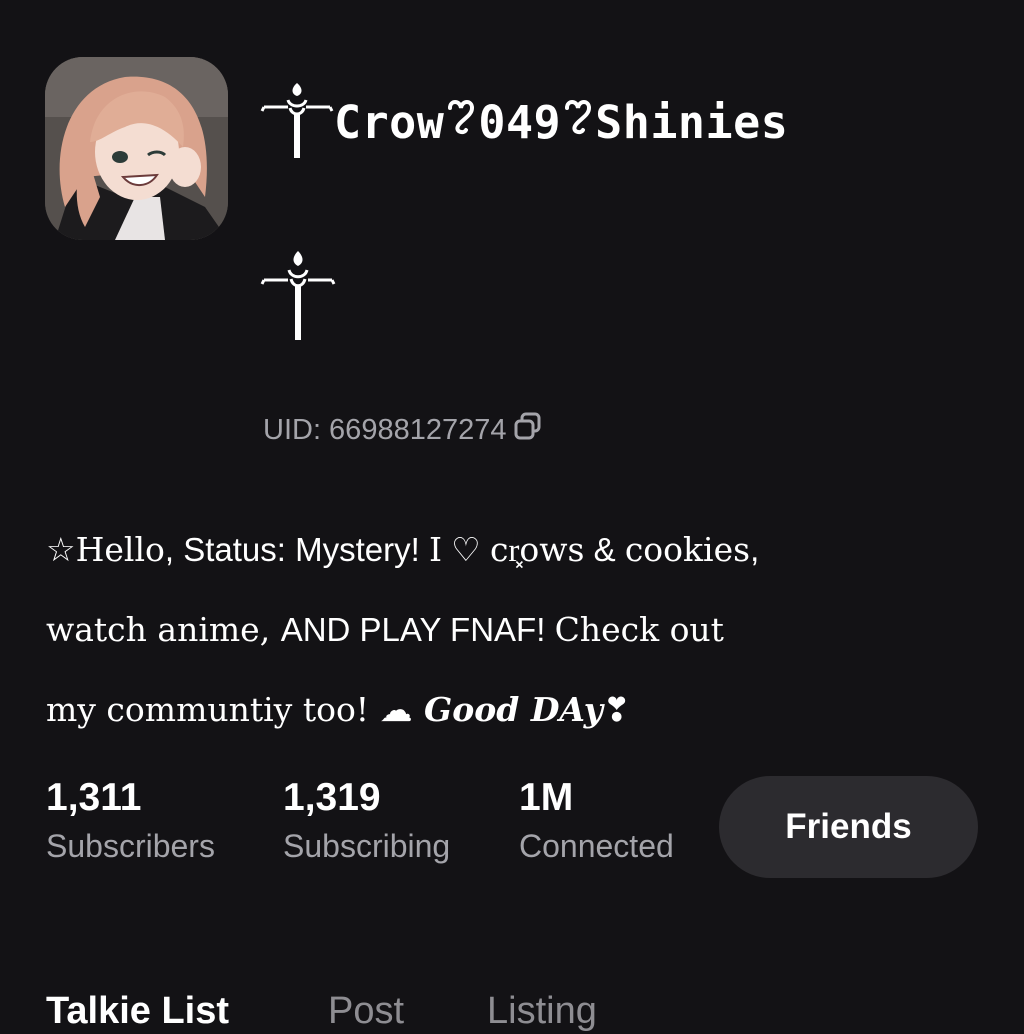 This screenshot has width=1024, height=1034. What do you see at coordinates (385, 429) in the screenshot?
I see `uid-text: UID: 66988127274` at bounding box center [385, 429].